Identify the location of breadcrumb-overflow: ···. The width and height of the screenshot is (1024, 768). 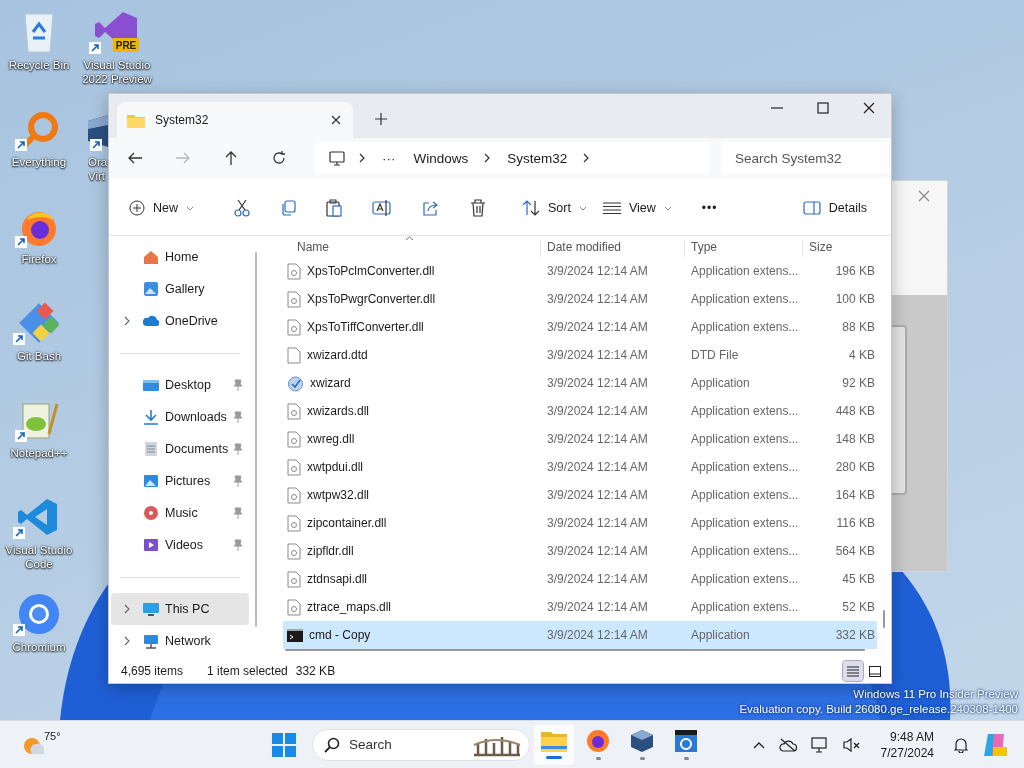
(389, 158).